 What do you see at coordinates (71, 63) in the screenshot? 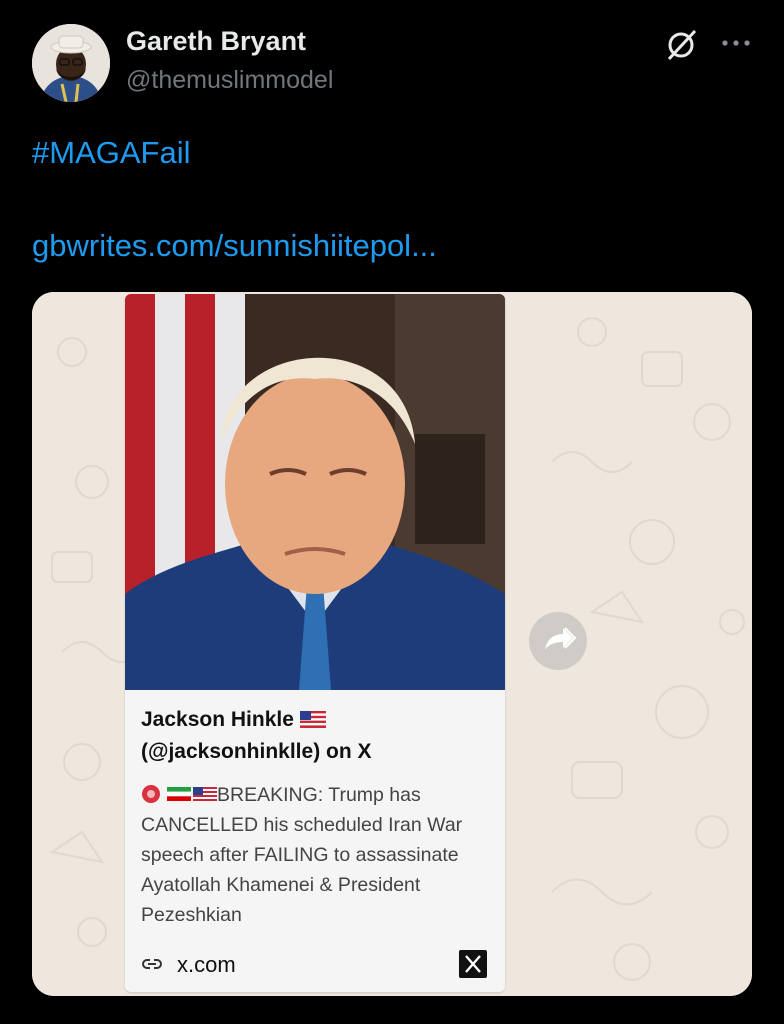
I see `author-avatar` at bounding box center [71, 63].